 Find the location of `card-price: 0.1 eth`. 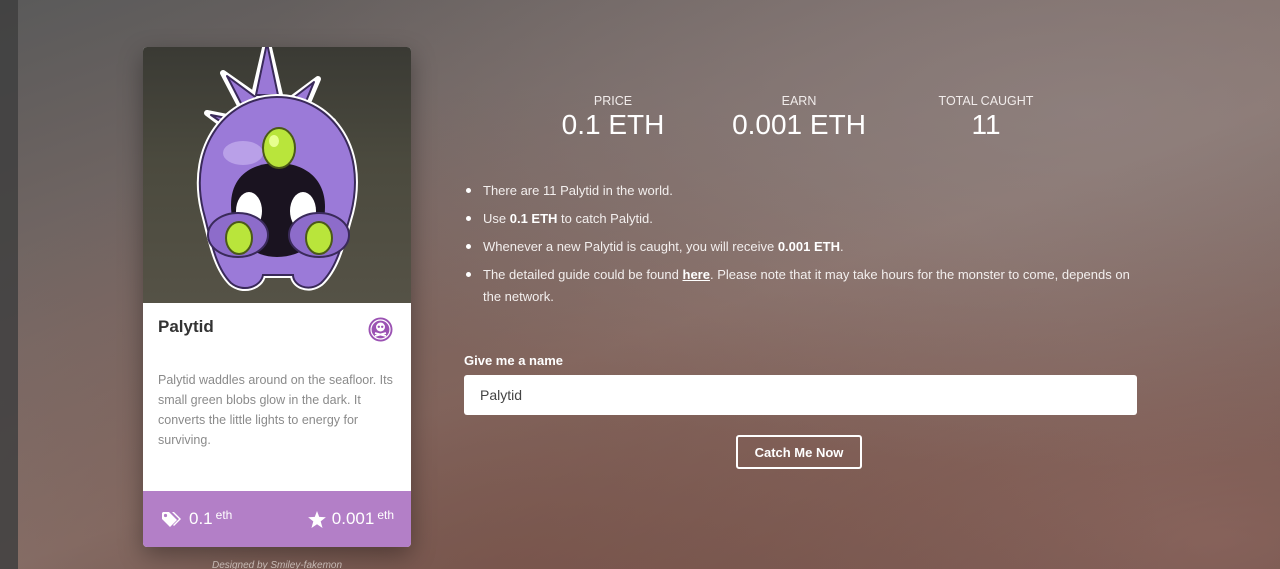

card-price: 0.1 eth is located at coordinates (197, 518).